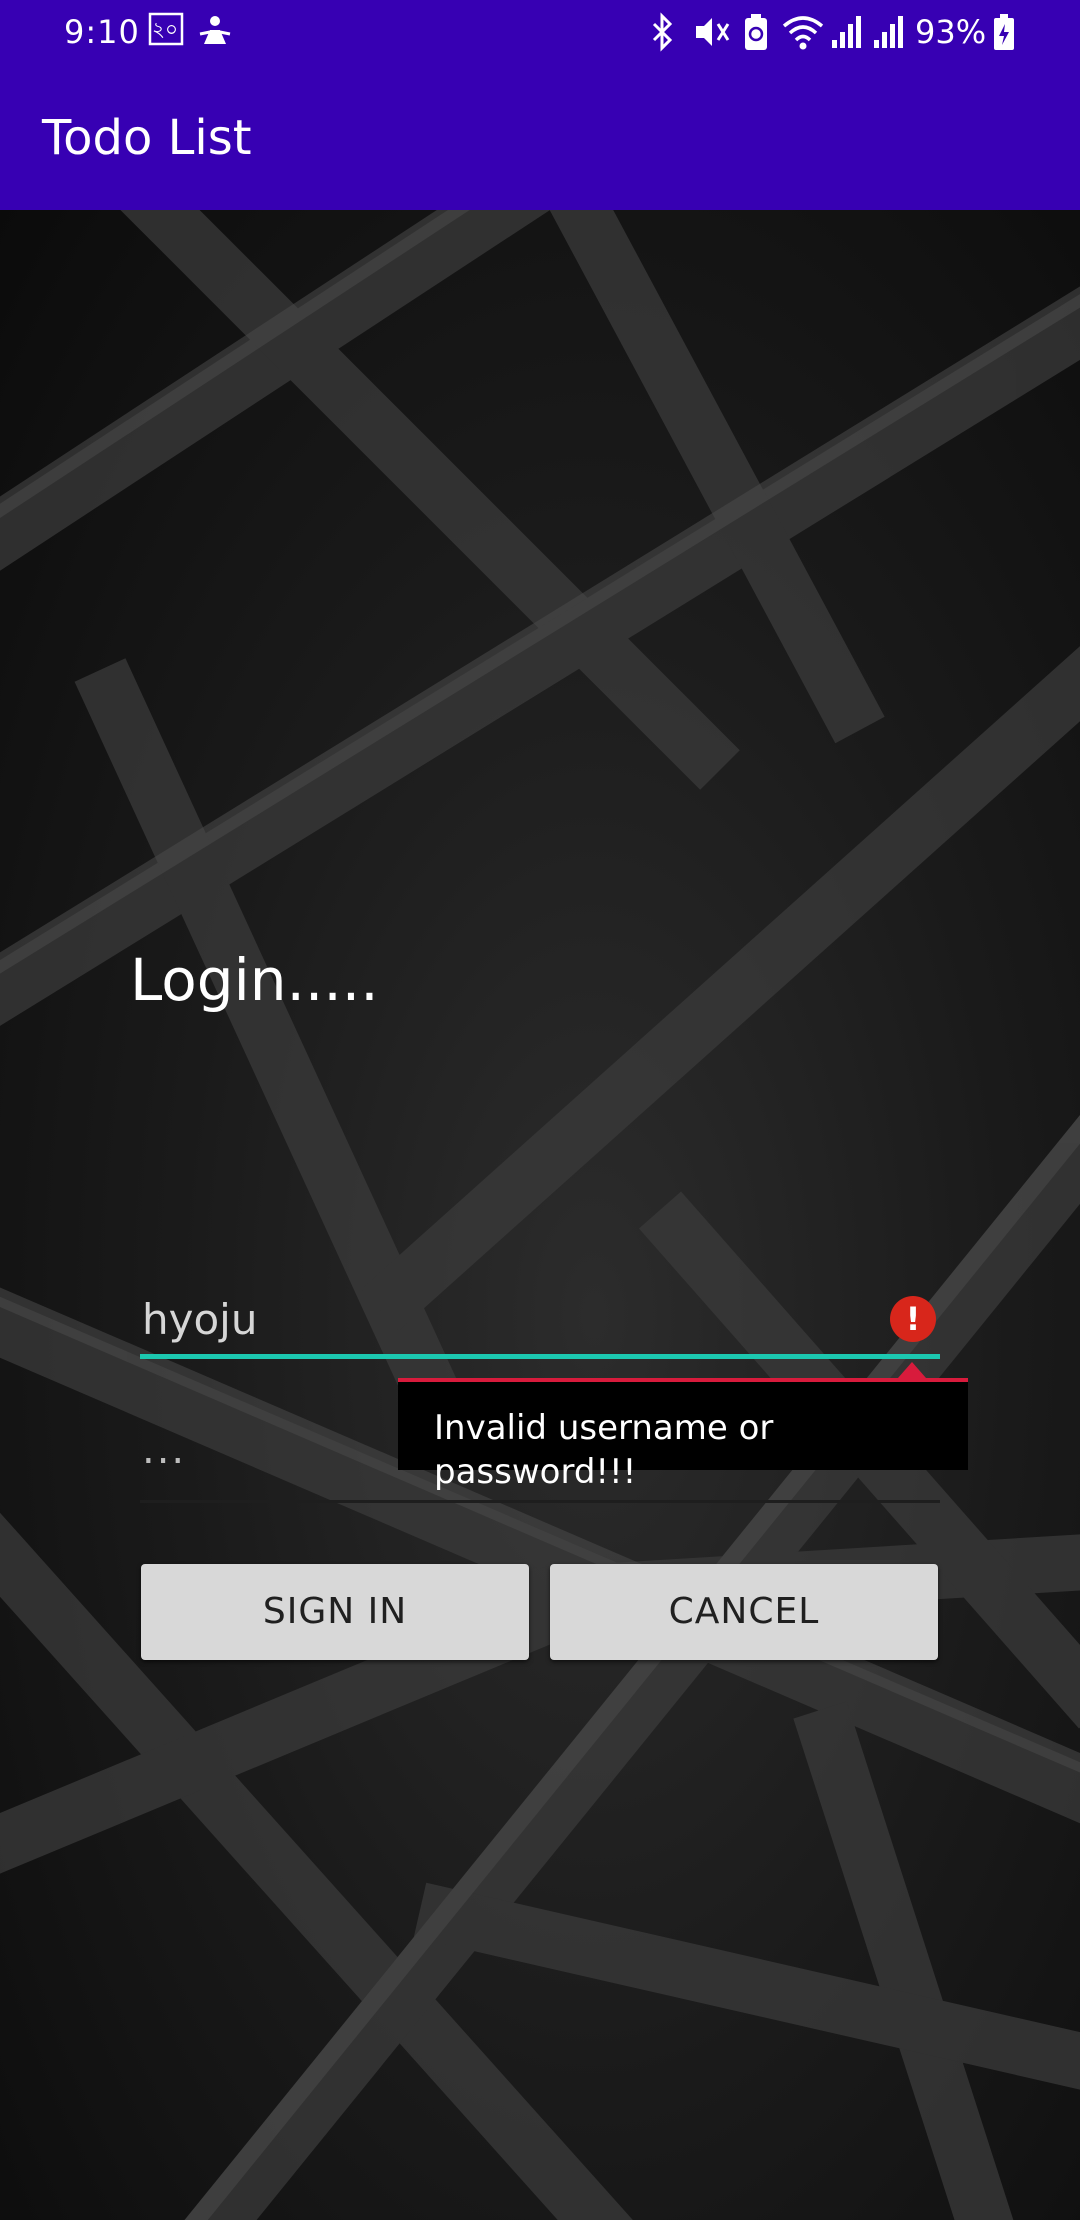 Image resolution: width=1080 pixels, height=2220 pixels. Describe the element at coordinates (147, 138) in the screenshot. I see `app-title: Todo List` at that location.